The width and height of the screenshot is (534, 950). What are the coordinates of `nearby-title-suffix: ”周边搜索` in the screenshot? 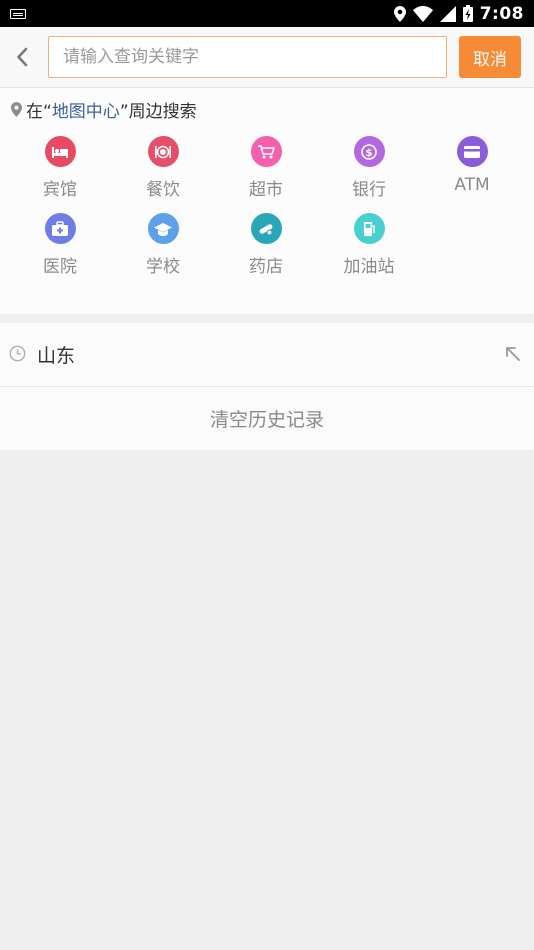 It's located at (158, 111).